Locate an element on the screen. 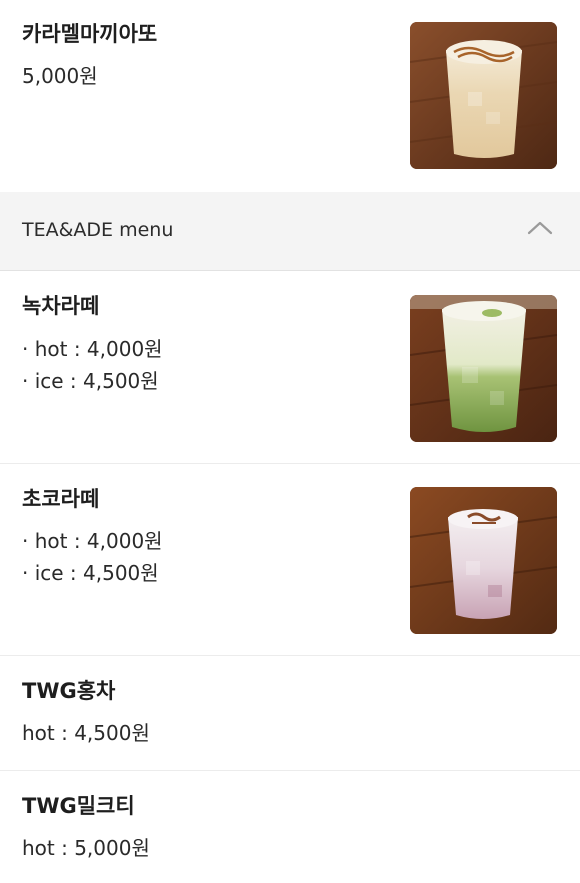 Image resolution: width=580 pixels, height=883 pixels. menu-item-name: TWG홍차 is located at coordinates (69, 691).